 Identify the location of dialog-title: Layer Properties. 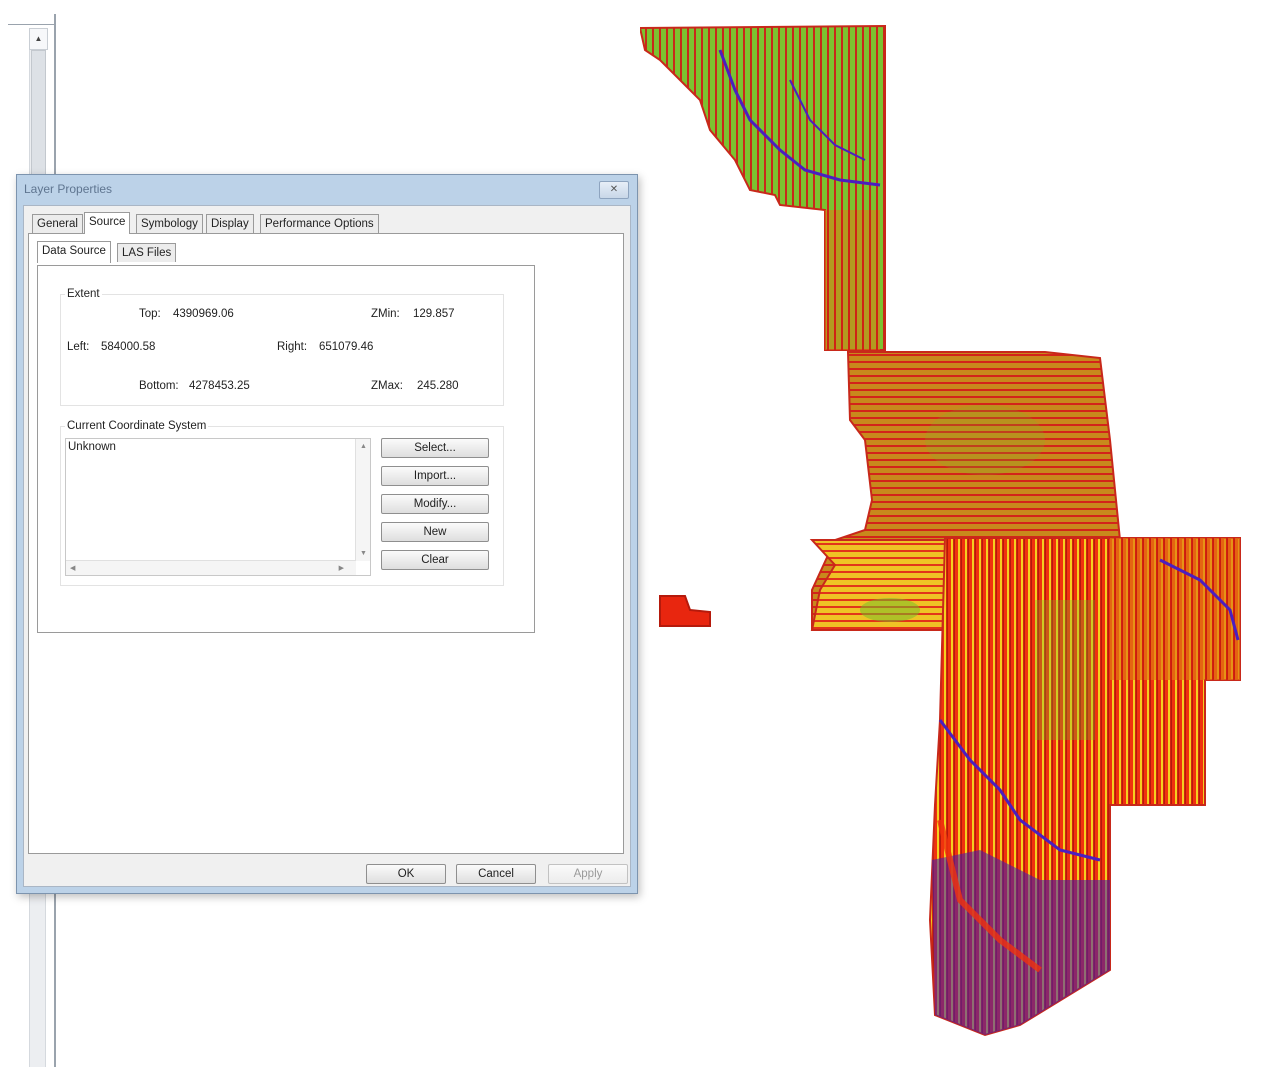
(68, 189).